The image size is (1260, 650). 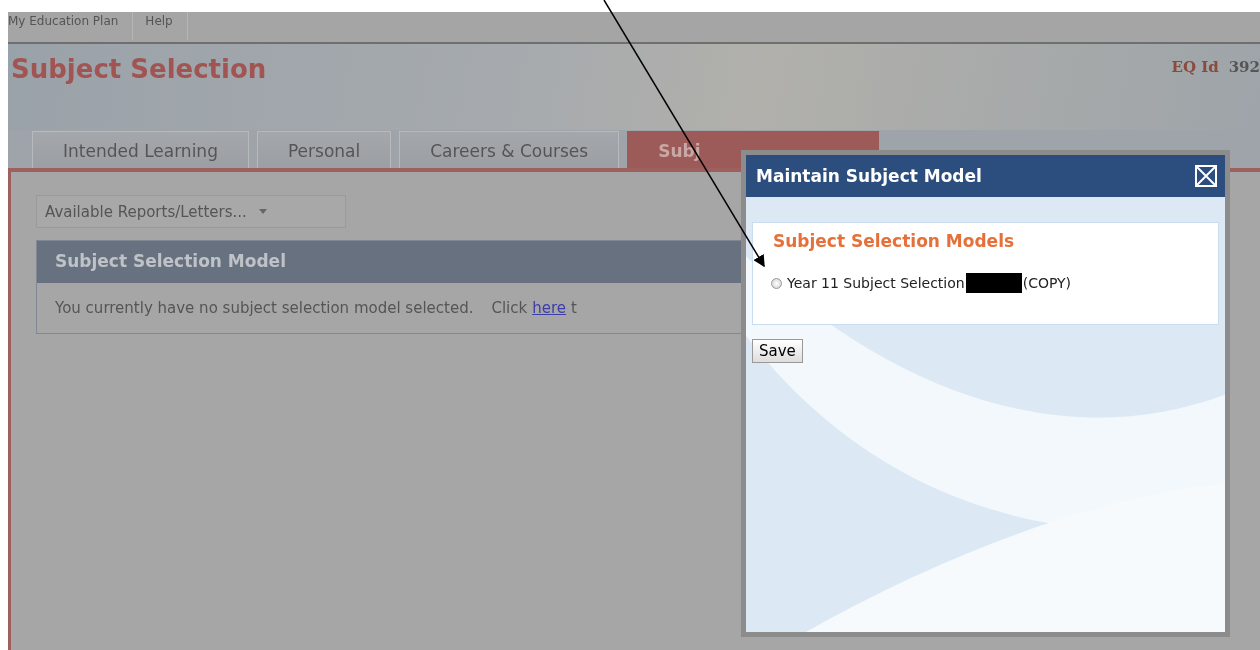 I want to click on tab: Careers & Courses, so click(x=509, y=149).